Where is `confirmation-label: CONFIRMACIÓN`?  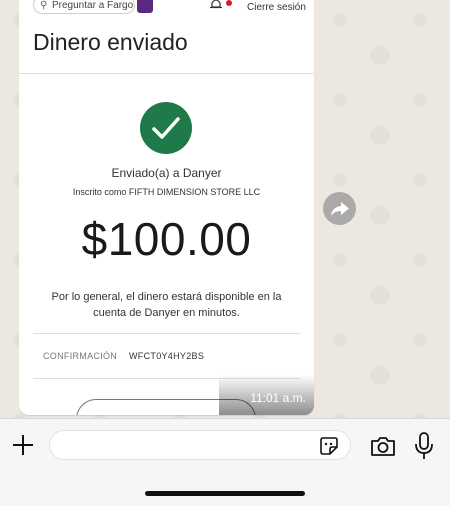
confirmation-label: CONFIRMACIÓN is located at coordinates (80, 356).